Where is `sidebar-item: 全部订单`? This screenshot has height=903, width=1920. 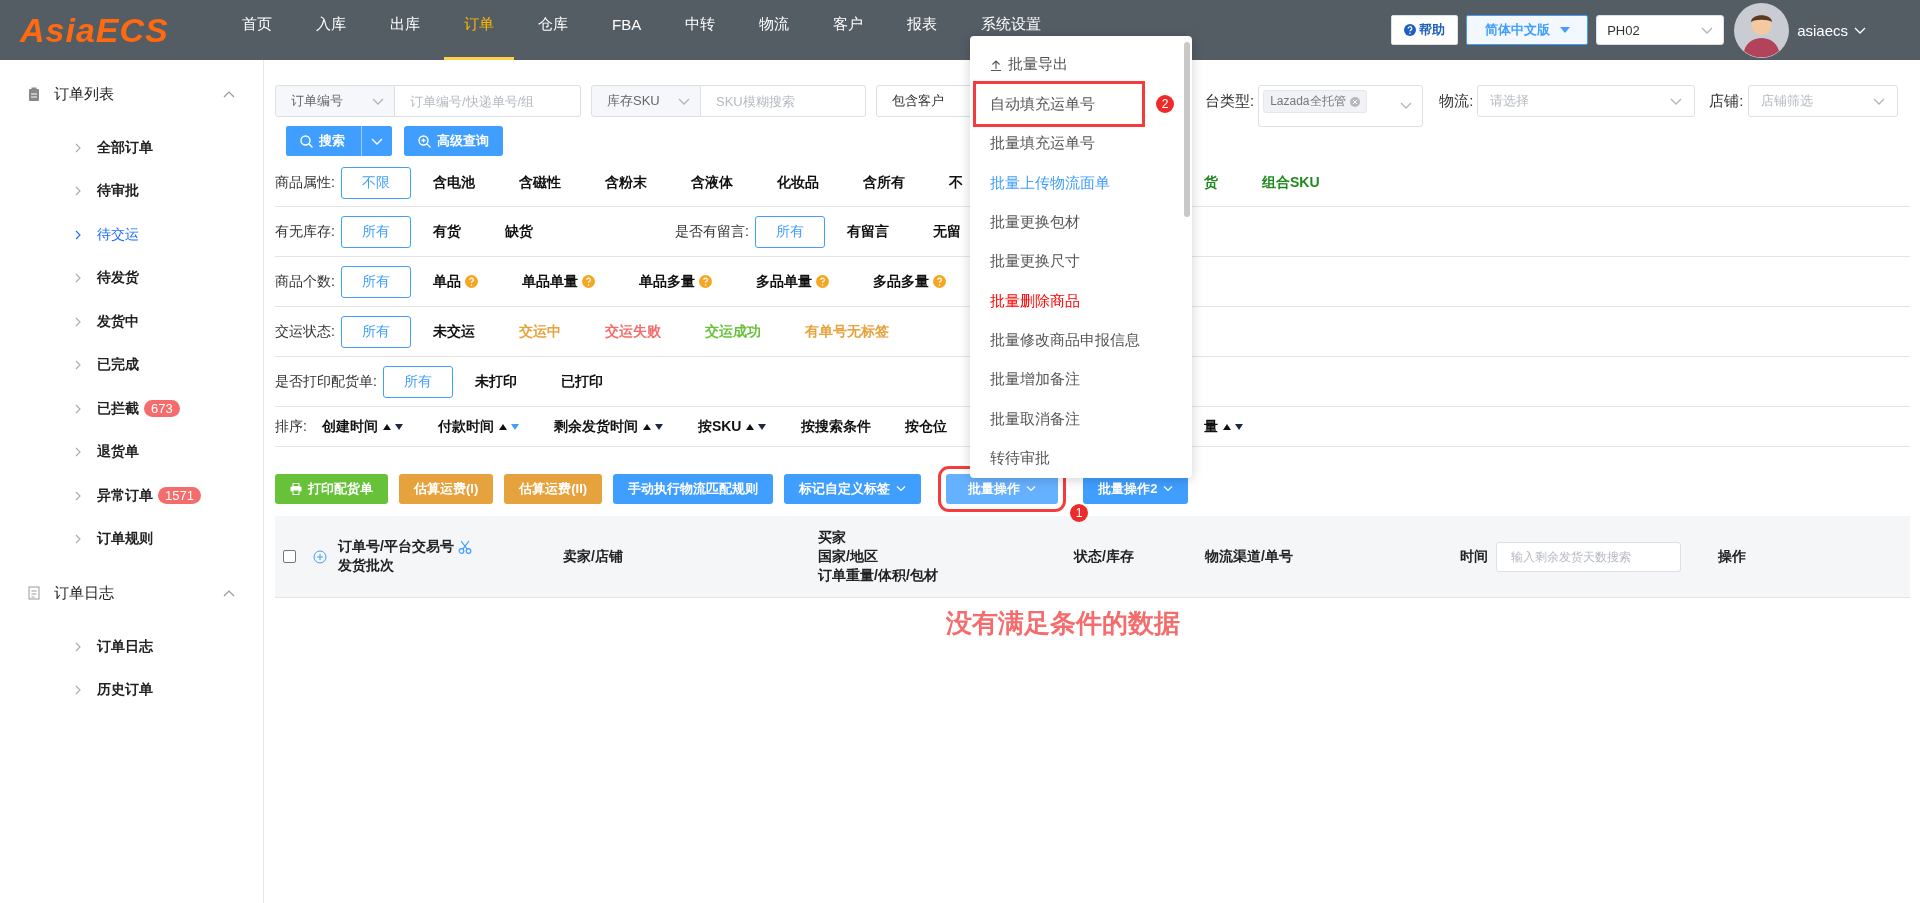
sidebar-item: 全部订单 is located at coordinates (131, 148).